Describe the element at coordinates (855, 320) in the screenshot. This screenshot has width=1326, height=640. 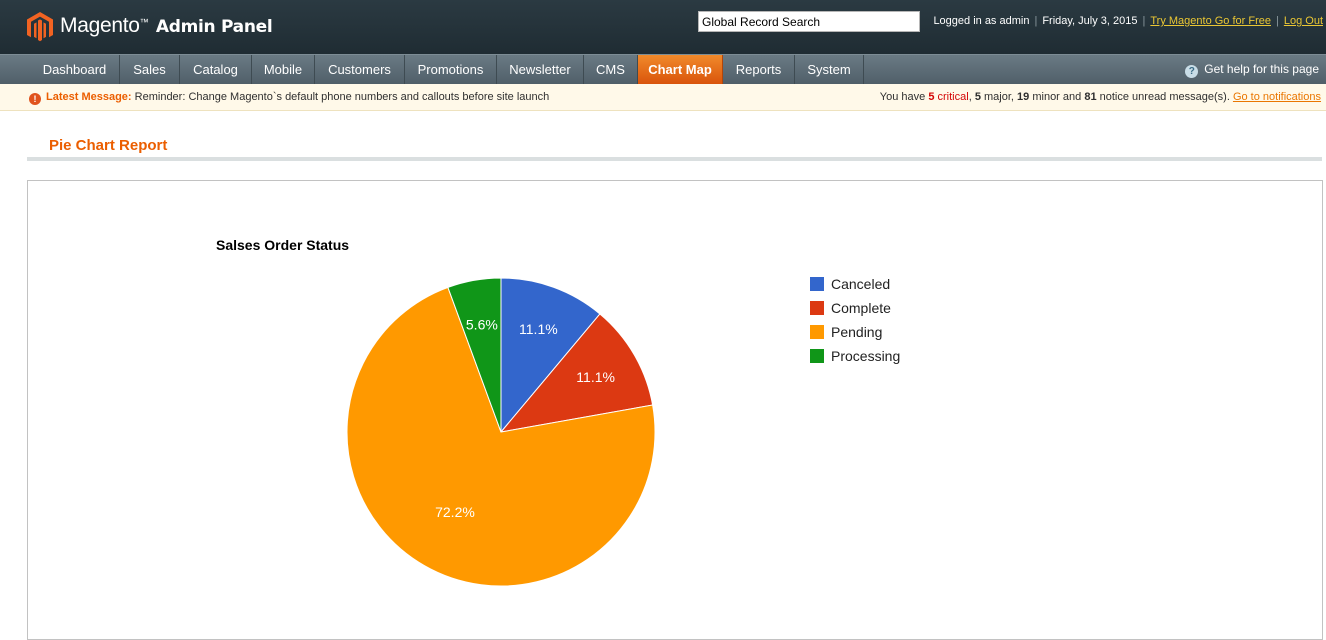
I see `chart-legend: Canceled Complete Pending Processing` at that location.